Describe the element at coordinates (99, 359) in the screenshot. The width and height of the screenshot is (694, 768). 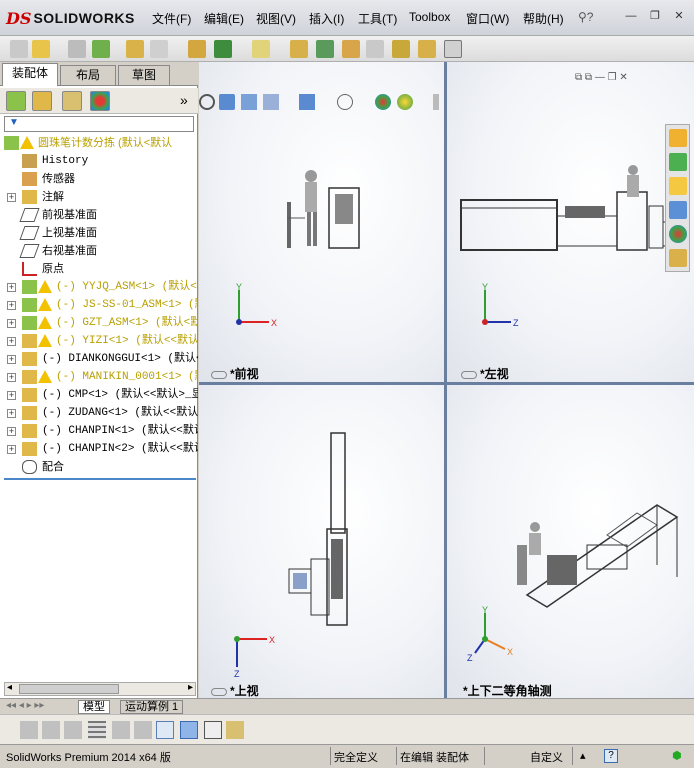
I see `tree-item: + (-) DIANKONGGUI<1> (默认<` at that location.